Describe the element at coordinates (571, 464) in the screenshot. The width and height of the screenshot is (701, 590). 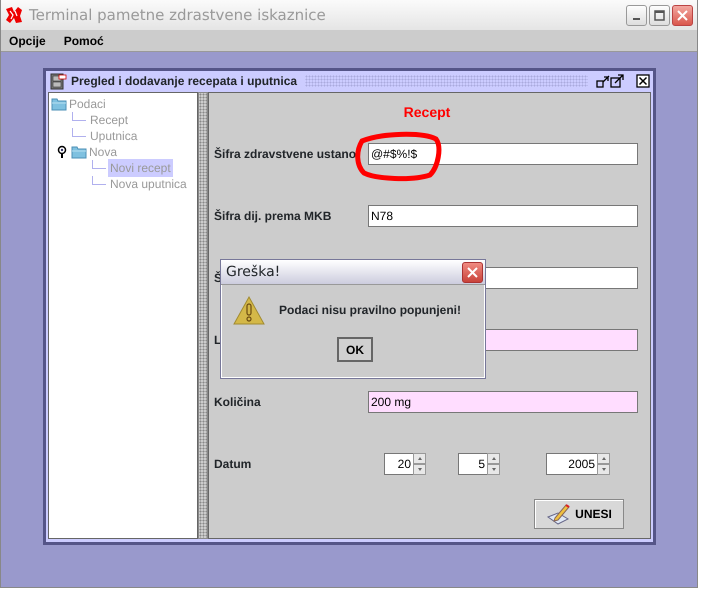
I see `number-field: 2005` at that location.